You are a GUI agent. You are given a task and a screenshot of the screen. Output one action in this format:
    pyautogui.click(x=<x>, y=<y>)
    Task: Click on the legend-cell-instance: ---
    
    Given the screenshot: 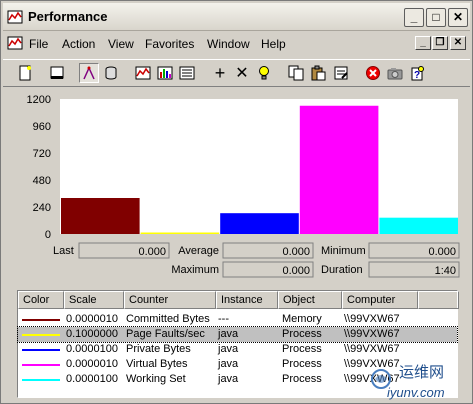 What is the action you would take?
    pyautogui.click(x=223, y=319)
    